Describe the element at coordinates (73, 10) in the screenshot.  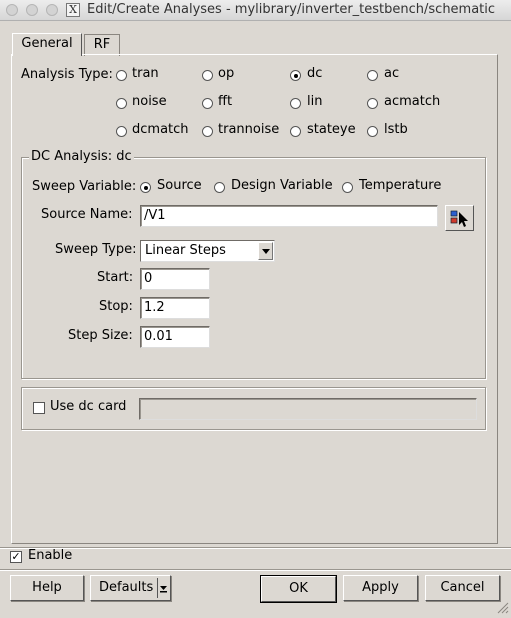
I see `x11-app-icon: X` at that location.